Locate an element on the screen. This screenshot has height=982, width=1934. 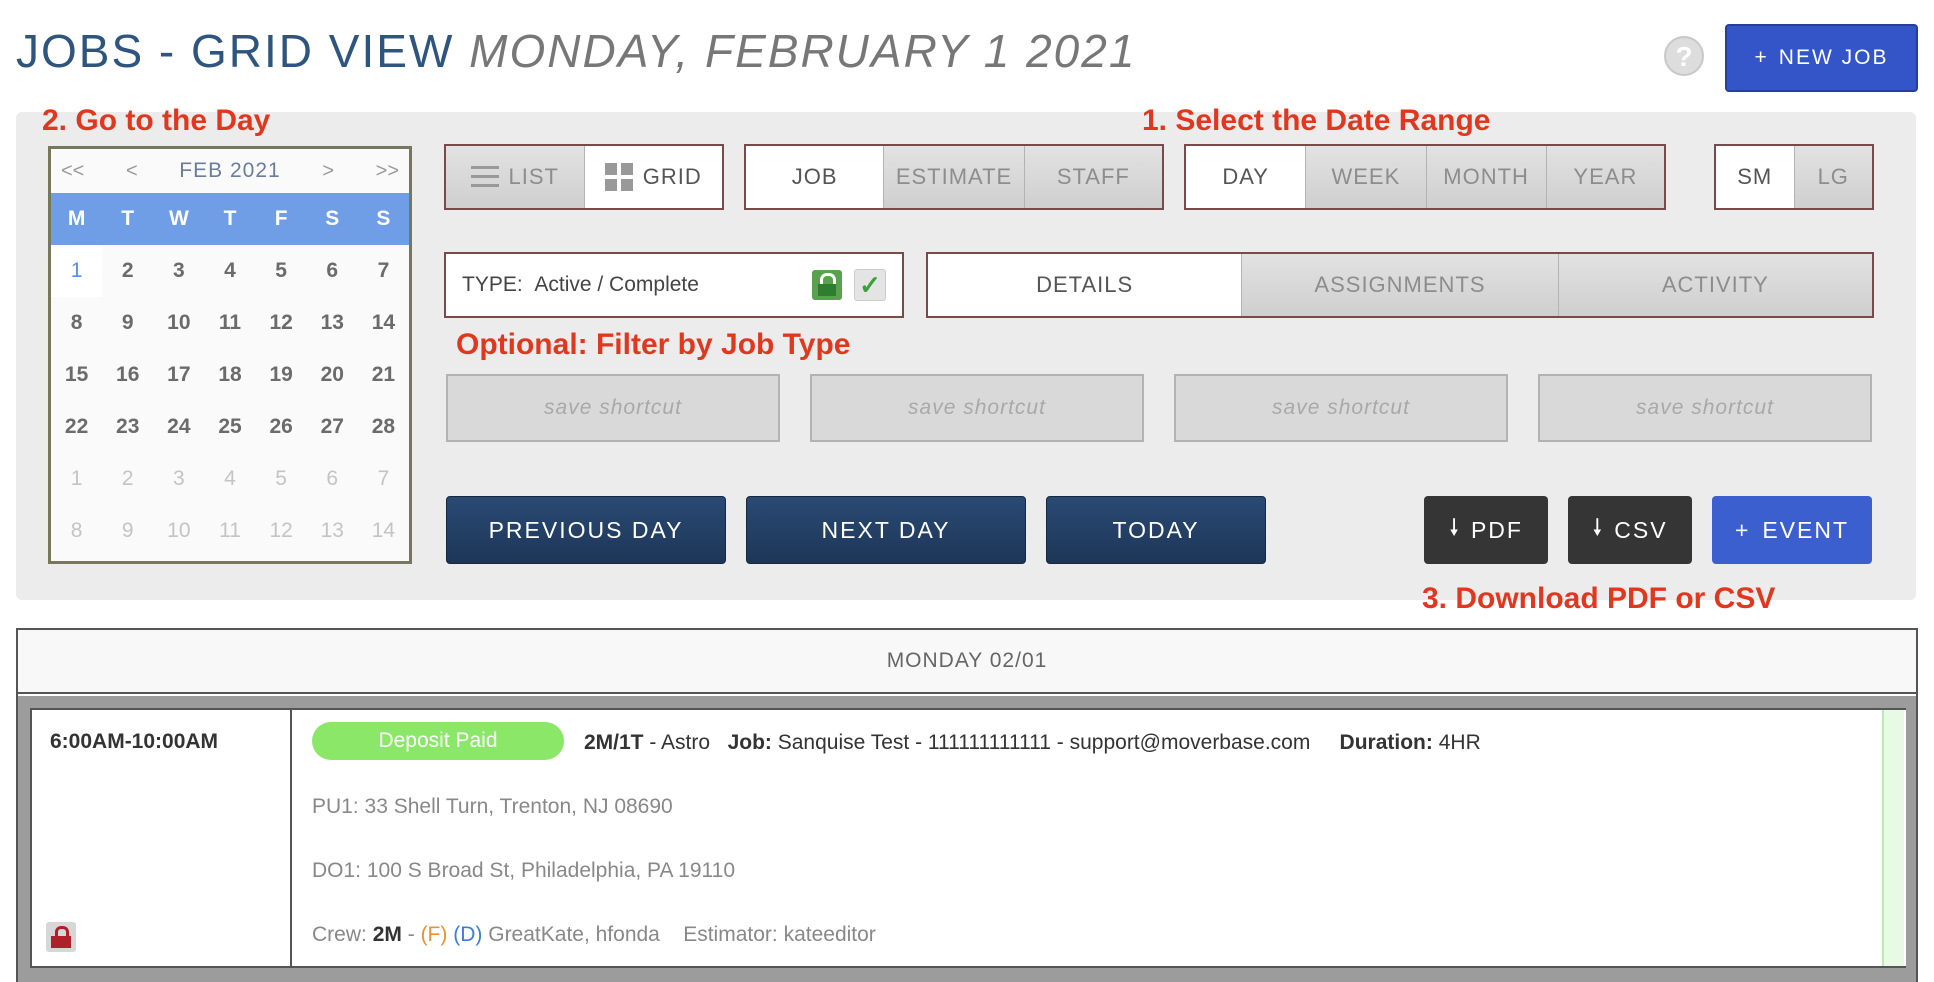
page-title: JOBS - GRID VIEW MONDAY, FEBRUARY 1 2021 is located at coordinates (576, 51).